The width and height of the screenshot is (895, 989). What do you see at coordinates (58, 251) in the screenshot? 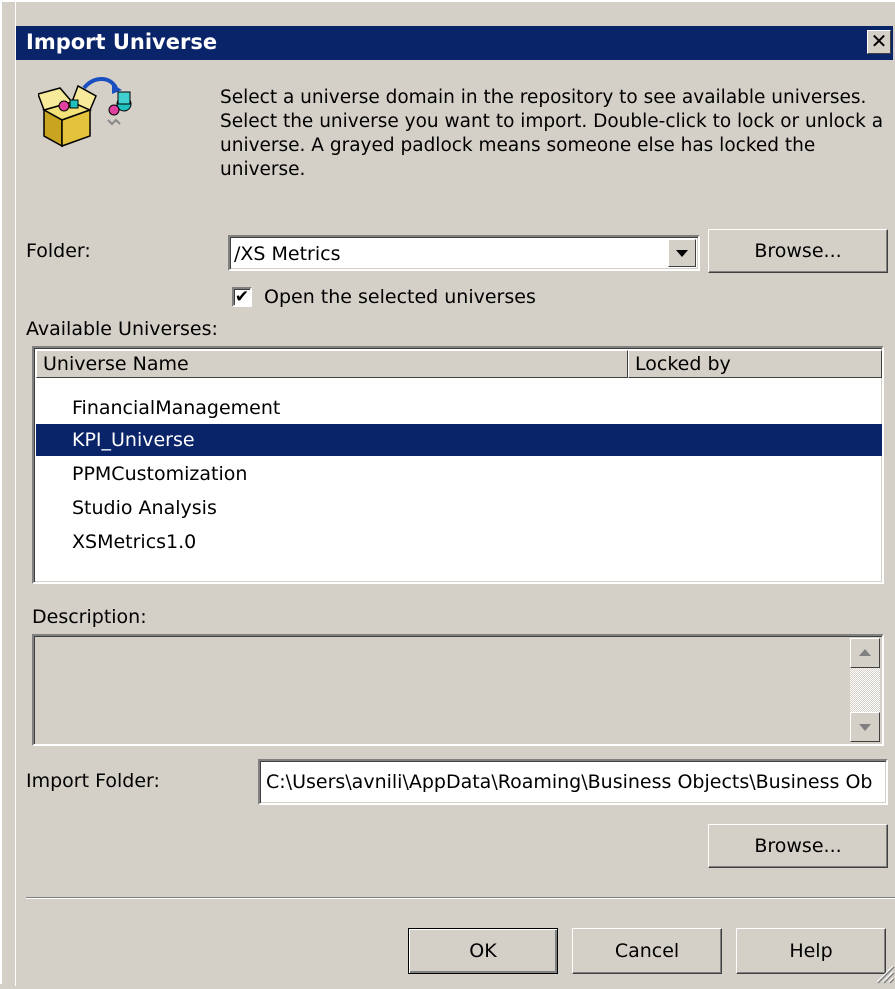
I see `folder-label: Folder:` at bounding box center [58, 251].